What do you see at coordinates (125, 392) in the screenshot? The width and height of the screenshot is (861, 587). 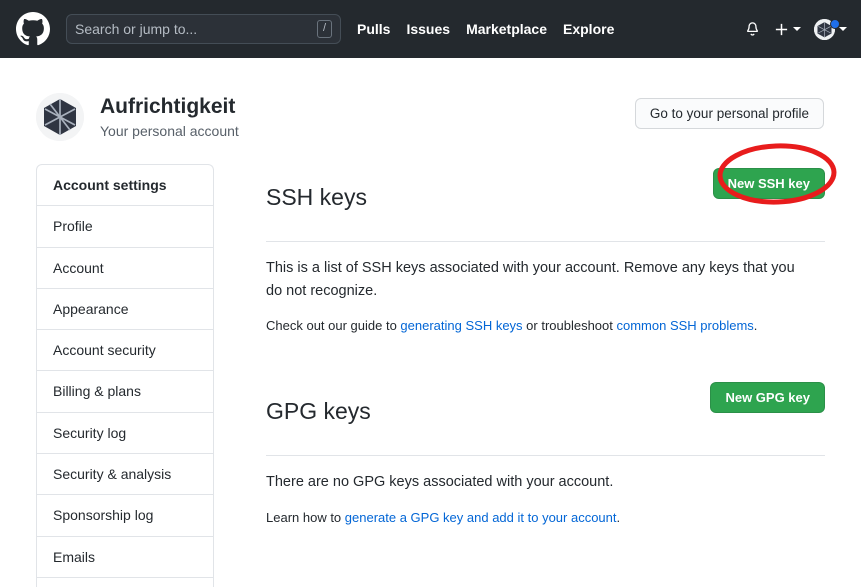 I see `sidebar-item-billing-plans: Billing & plans` at bounding box center [125, 392].